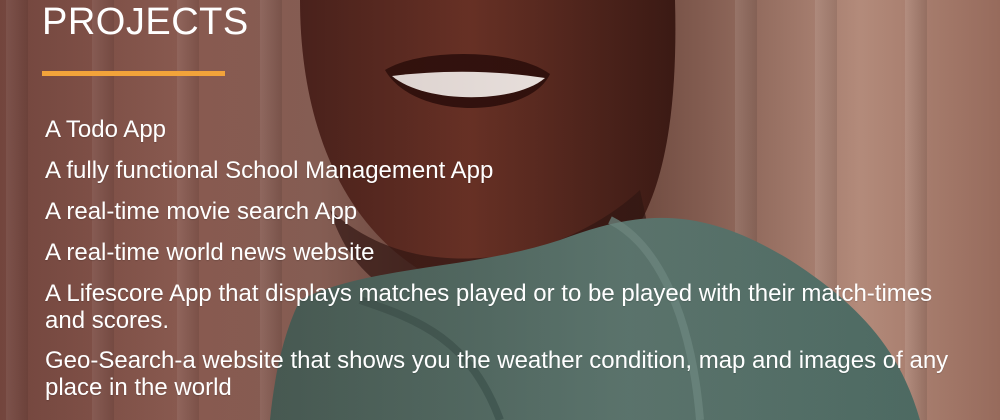 Image resolution: width=1000 pixels, height=420 pixels. What do you see at coordinates (201, 211) in the screenshot?
I see `project-item: A real-time movie search App` at bounding box center [201, 211].